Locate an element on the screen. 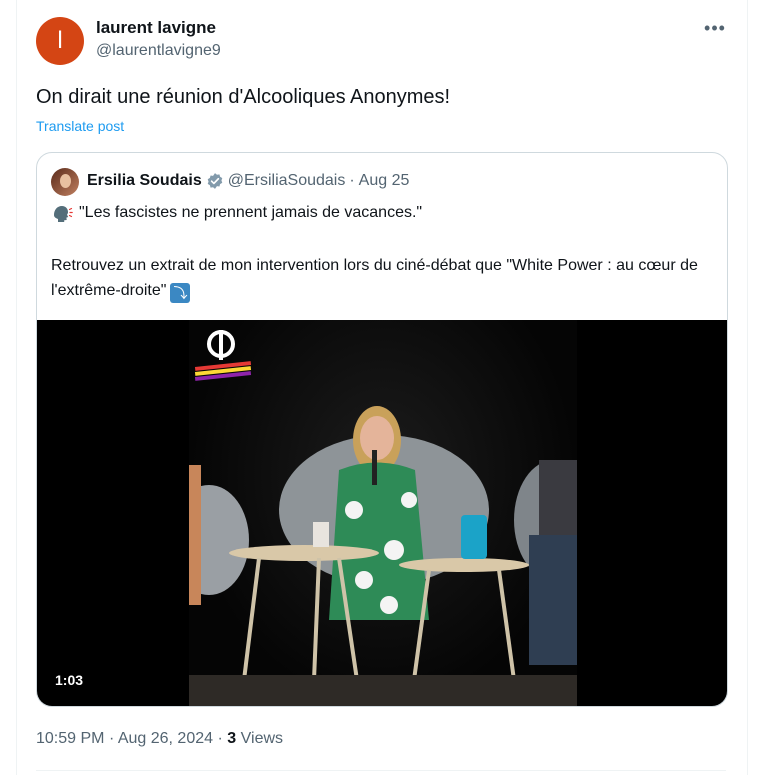 The image size is (768, 775). quoted-post-header: Ersilia Soudais @ErsiliaSoudais · Aug 25 is located at coordinates (248, 181).